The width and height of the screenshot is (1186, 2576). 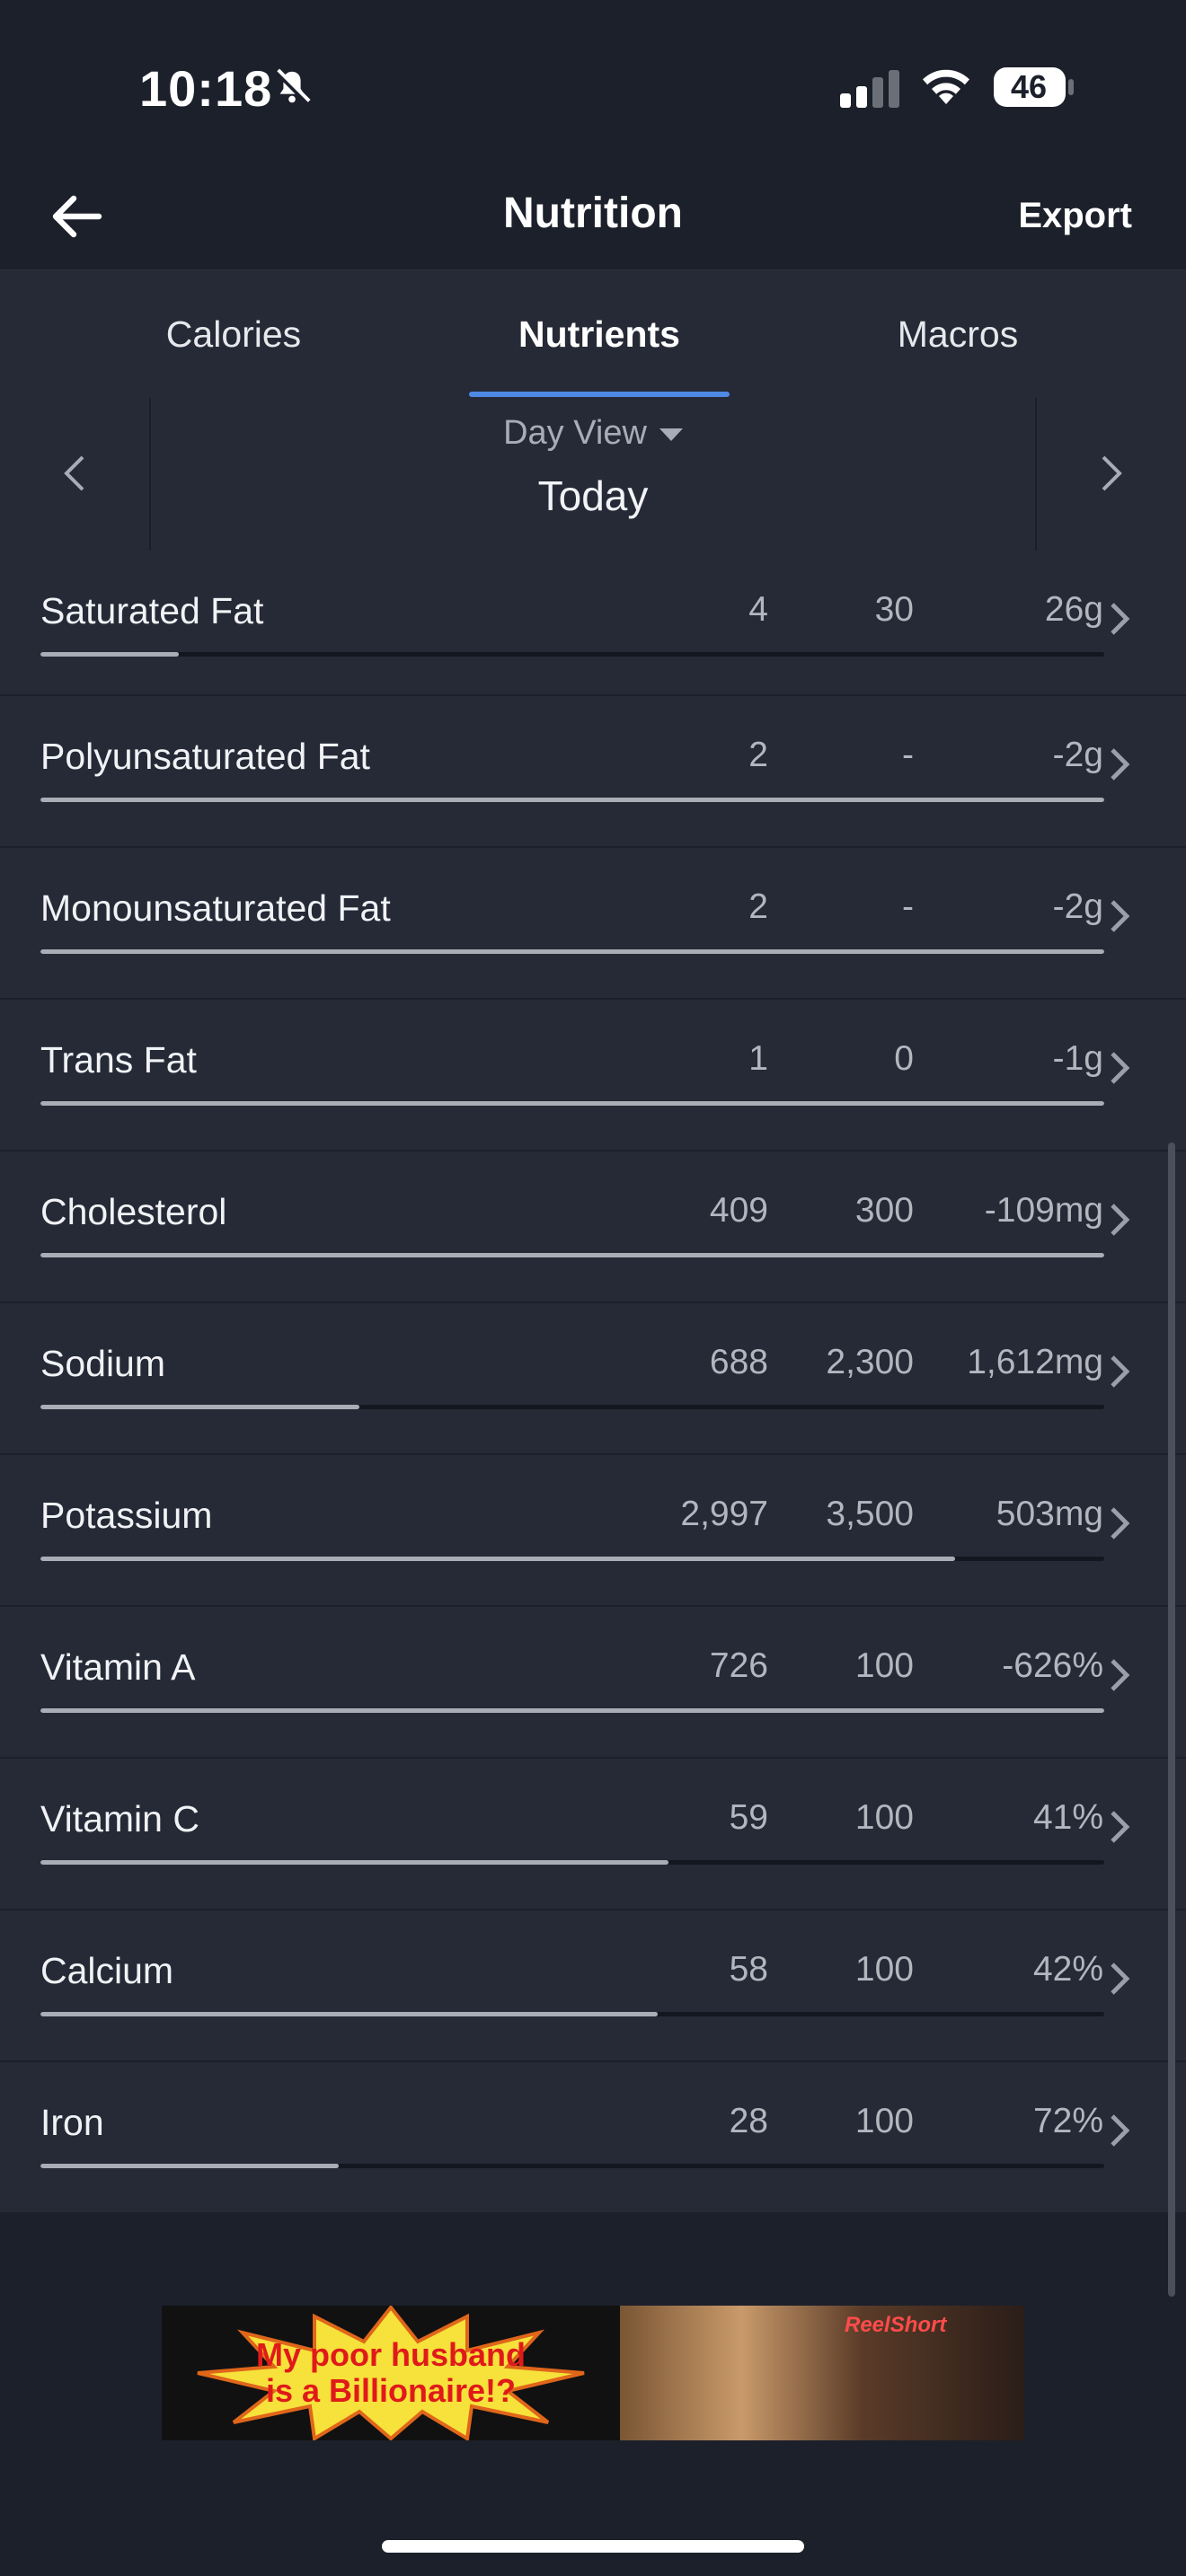 I want to click on nutrient-total: 688, so click(x=738, y=1362).